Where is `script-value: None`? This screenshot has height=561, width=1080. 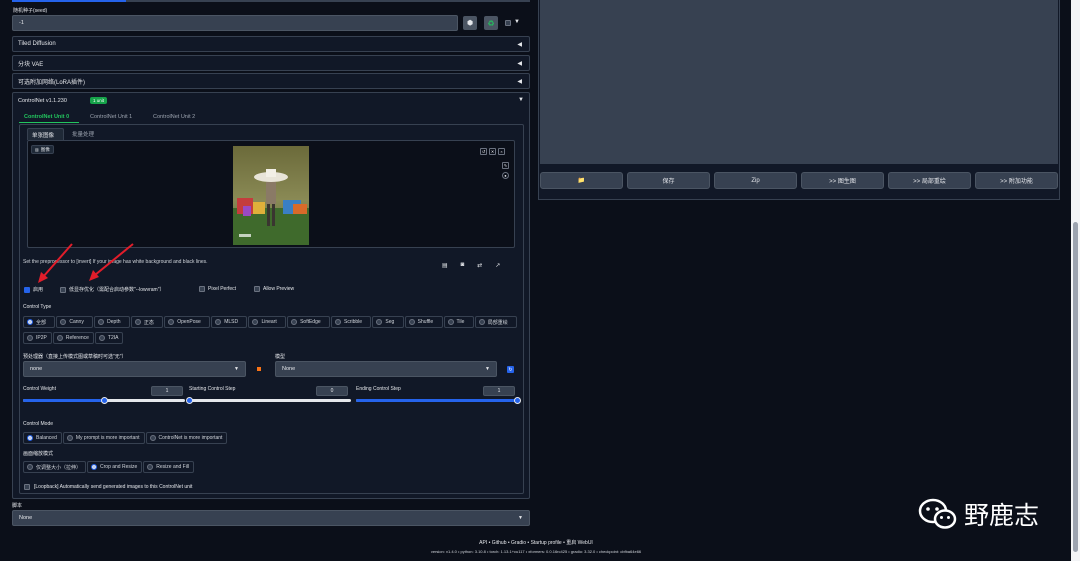 script-value: None is located at coordinates (26, 518).